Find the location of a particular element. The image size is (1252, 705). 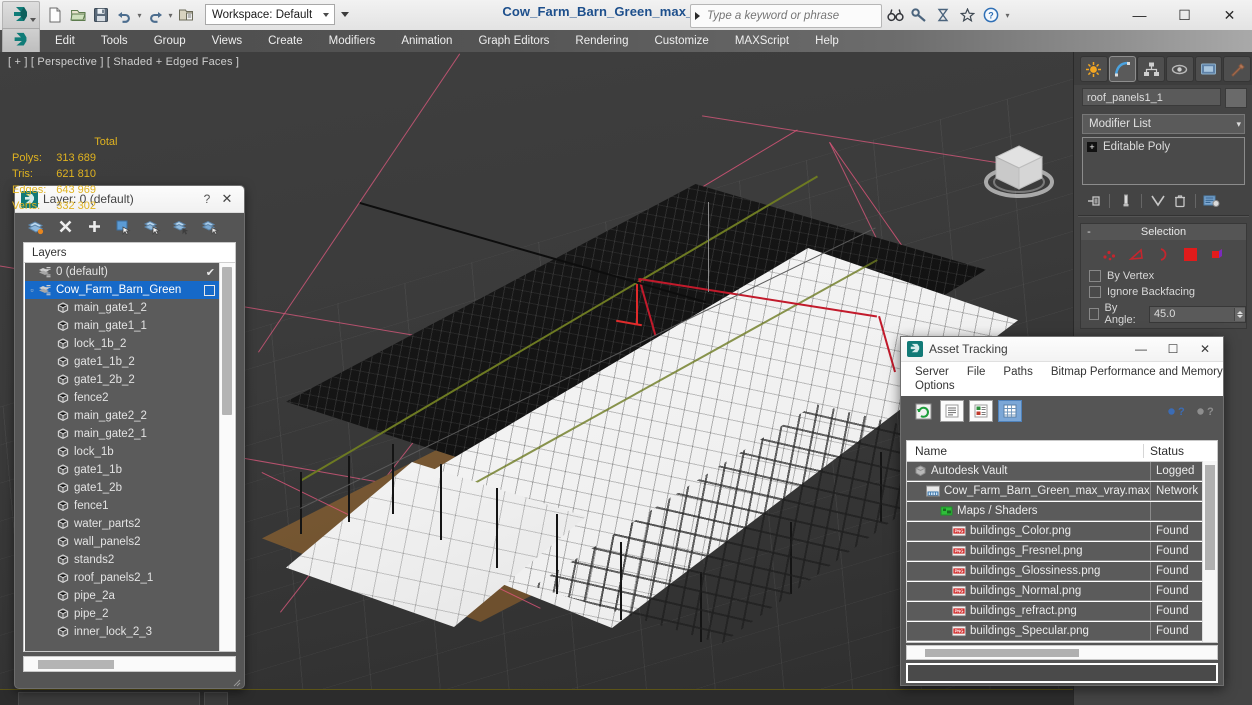

menu-item-help: Help is located at coordinates (827, 41).